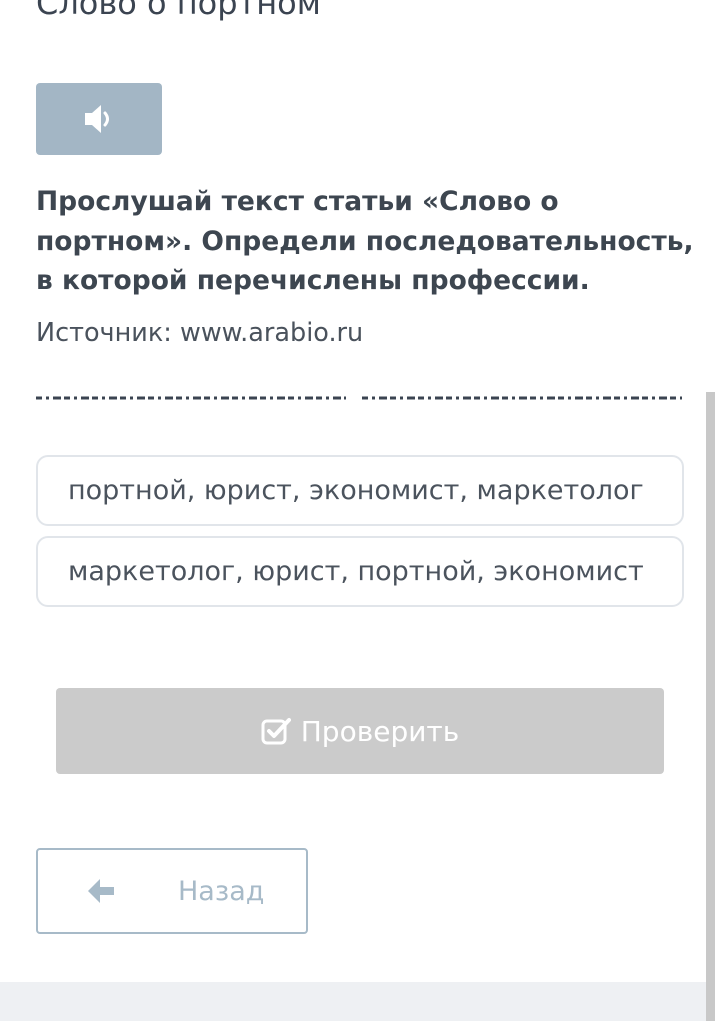  What do you see at coordinates (276, 731) in the screenshot?
I see `checkbox-icon` at bounding box center [276, 731].